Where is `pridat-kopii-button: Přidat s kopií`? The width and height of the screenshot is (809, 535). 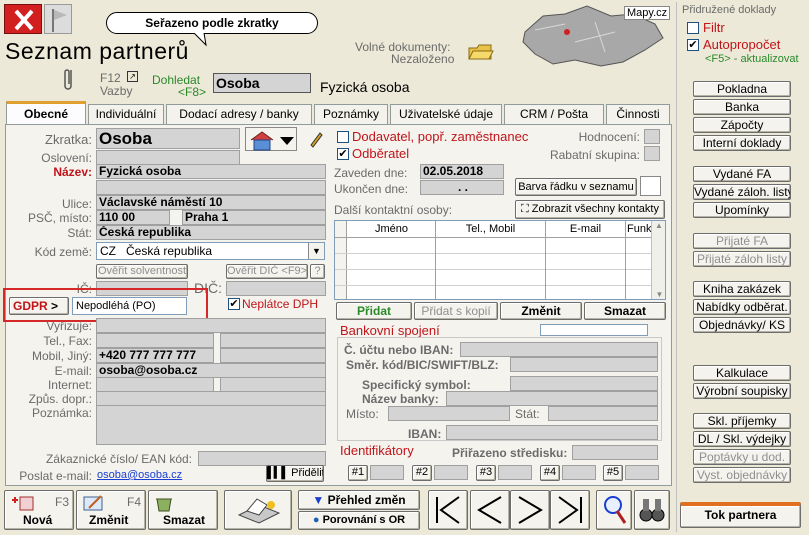 pridat-kopii-button: Přidat s kopií is located at coordinates (456, 311).